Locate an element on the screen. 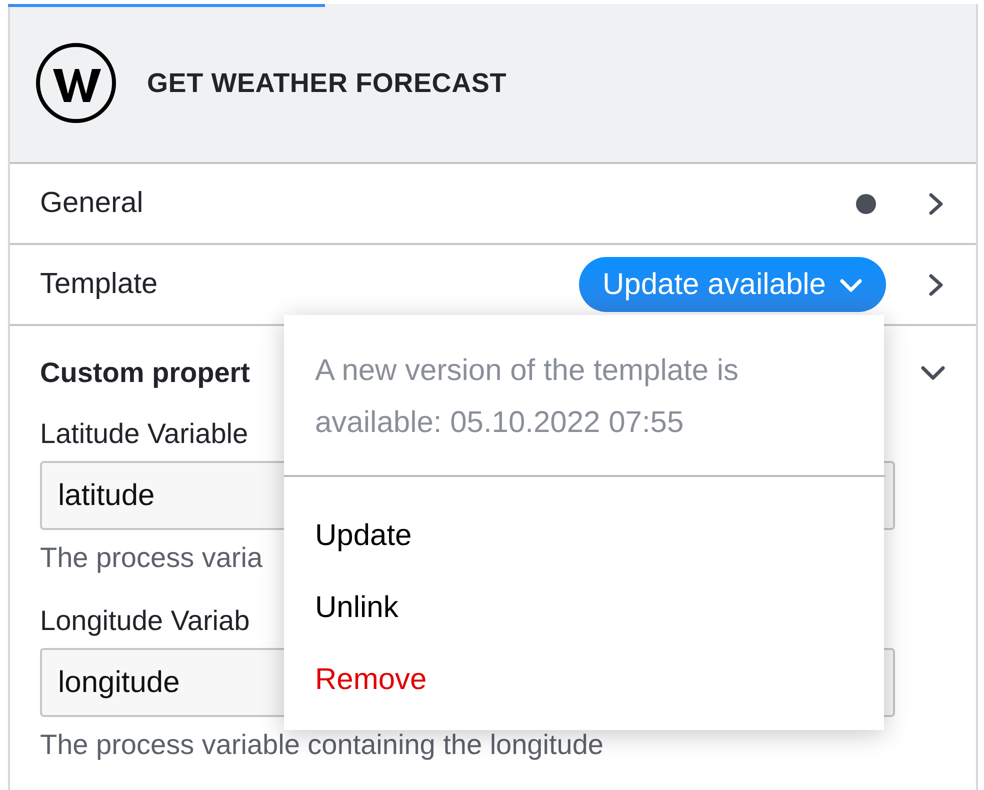  section-title: Template is located at coordinates (99, 284).